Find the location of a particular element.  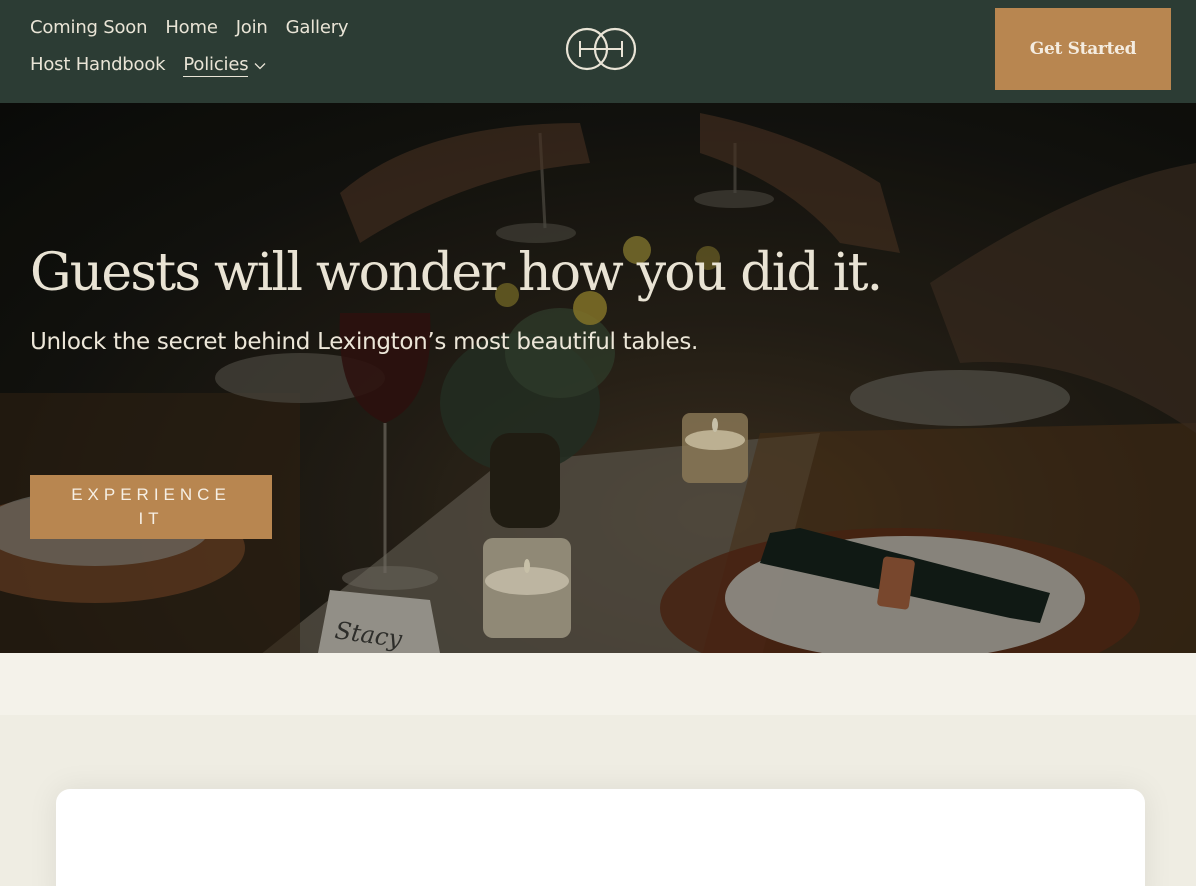

nav-row-2: Host Handbook Policies is located at coordinates (189, 72).